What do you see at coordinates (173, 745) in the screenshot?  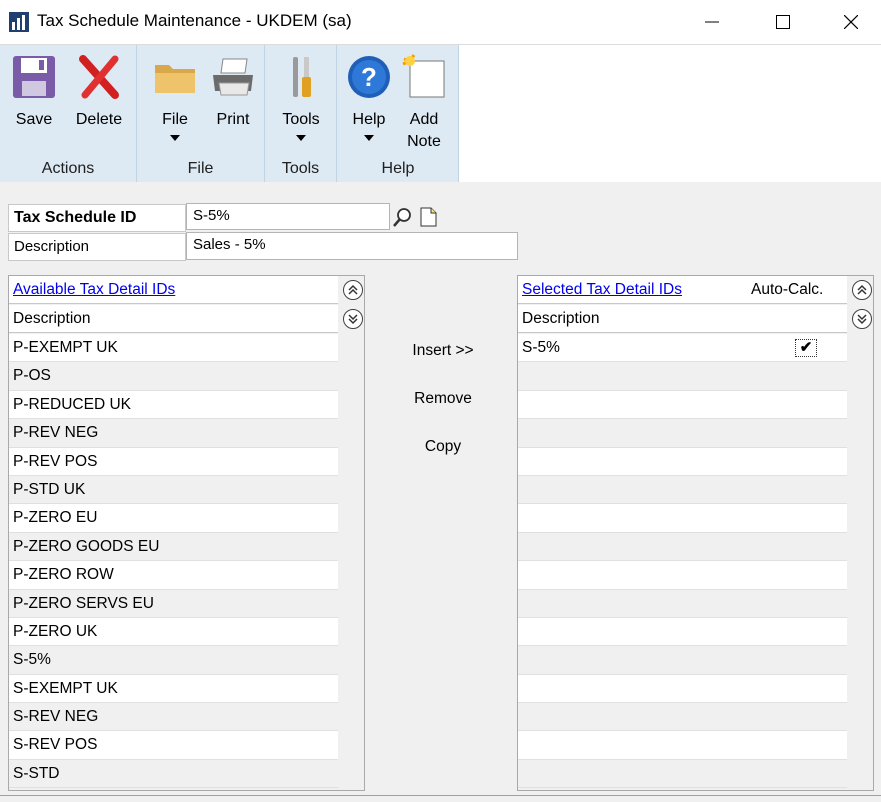 I see `table-row: S-REV POS` at bounding box center [173, 745].